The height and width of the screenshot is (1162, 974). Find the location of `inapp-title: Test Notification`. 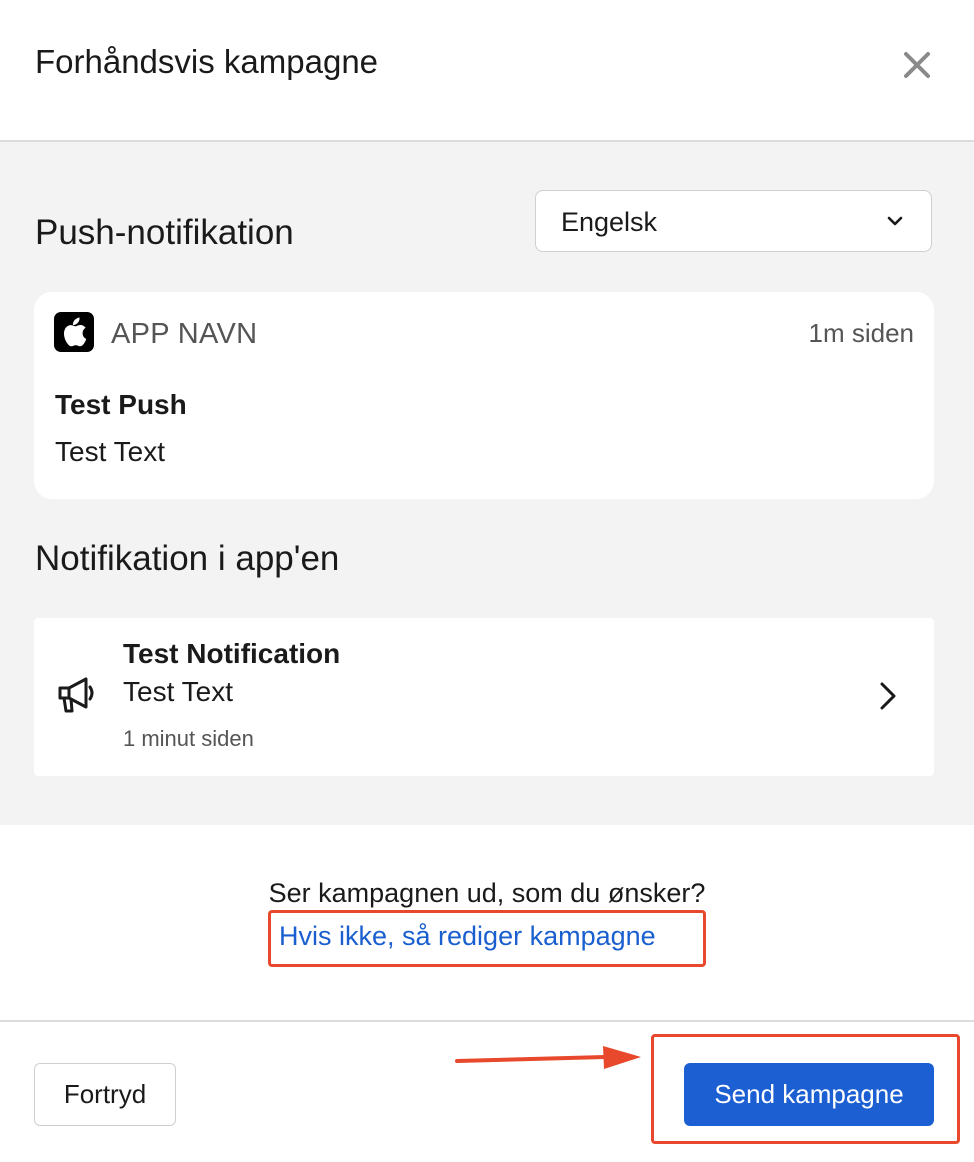

inapp-title: Test Notification is located at coordinates (232, 653).